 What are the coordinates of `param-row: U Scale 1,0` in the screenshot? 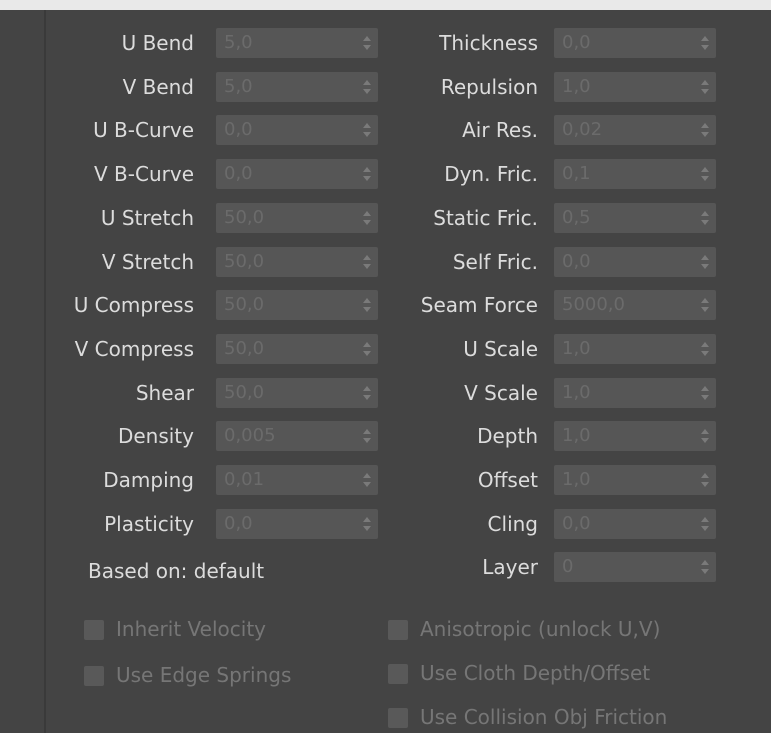 It's located at (408, 348).